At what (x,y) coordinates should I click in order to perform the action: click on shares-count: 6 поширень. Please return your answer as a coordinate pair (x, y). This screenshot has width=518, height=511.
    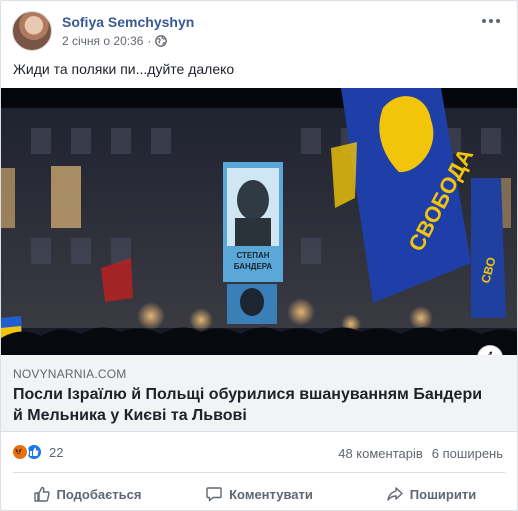
    Looking at the image, I should click on (467, 453).